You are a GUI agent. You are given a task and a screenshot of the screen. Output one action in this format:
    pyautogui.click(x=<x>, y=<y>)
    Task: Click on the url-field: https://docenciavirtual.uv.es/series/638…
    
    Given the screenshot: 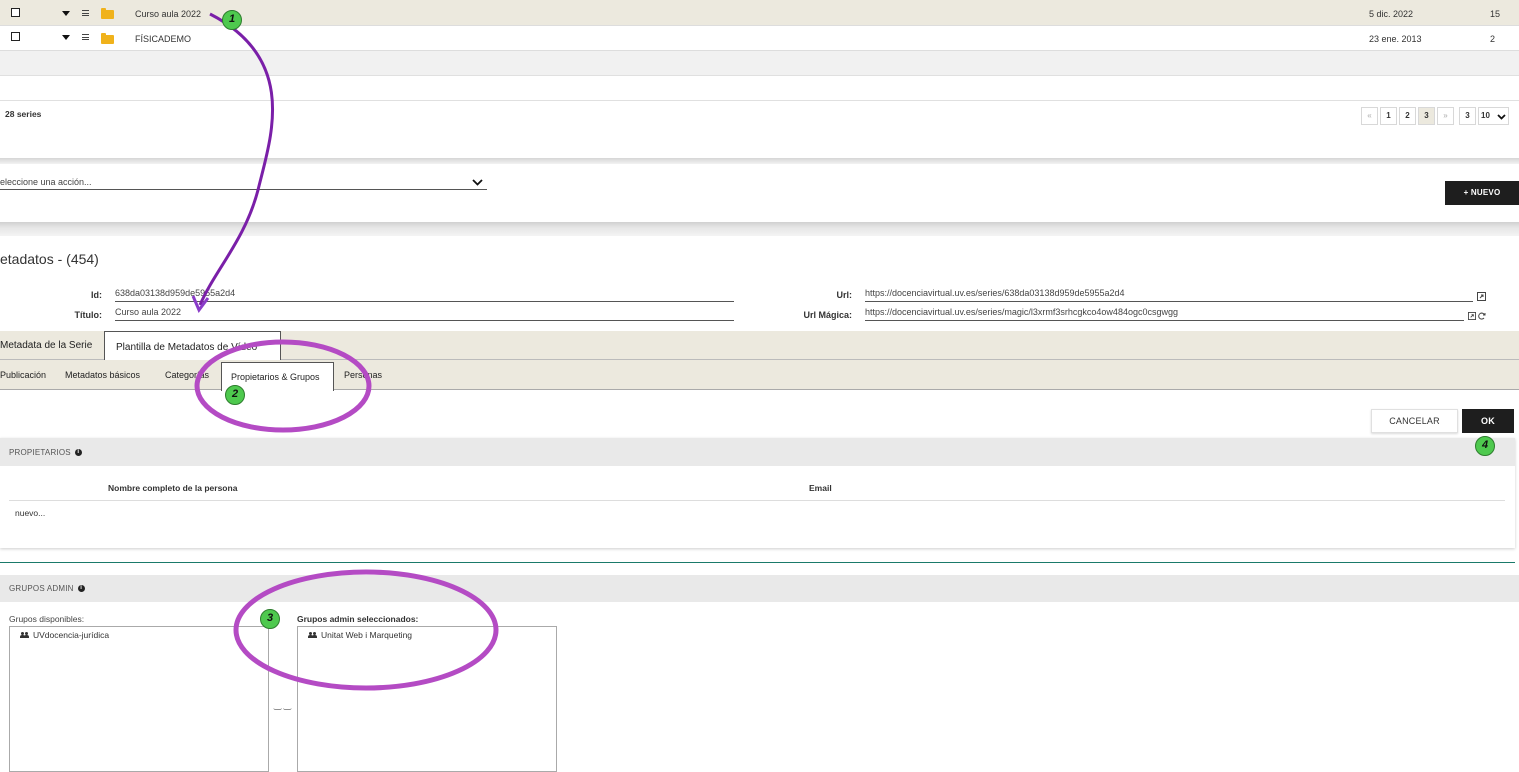 What is the action you would take?
    pyautogui.click(x=1169, y=295)
    